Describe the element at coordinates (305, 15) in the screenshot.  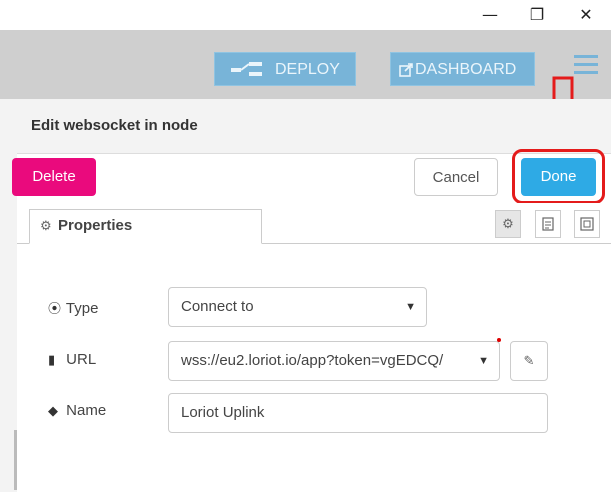
I see `window-titlebar: — ❐ ✕` at that location.